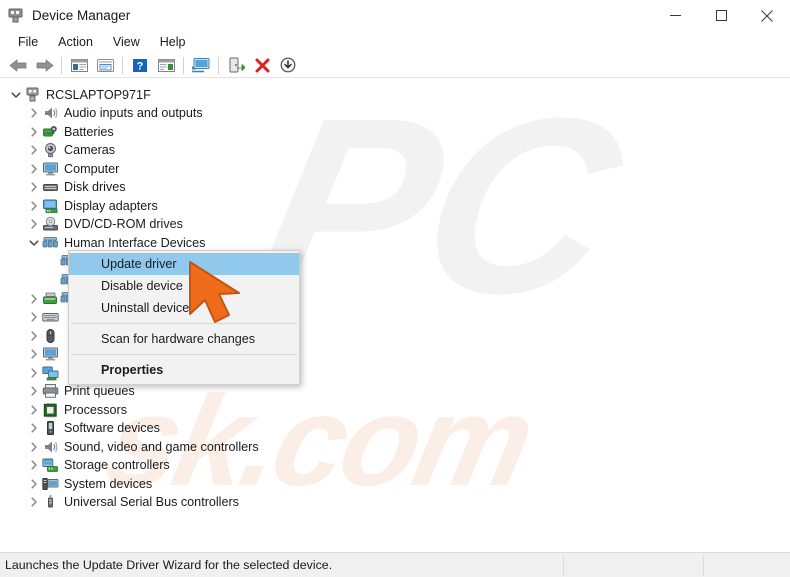 The image size is (790, 577). Describe the element at coordinates (184, 308) in the screenshot. I see `context-menu-item-uninstall-device: Uninstall device` at that location.